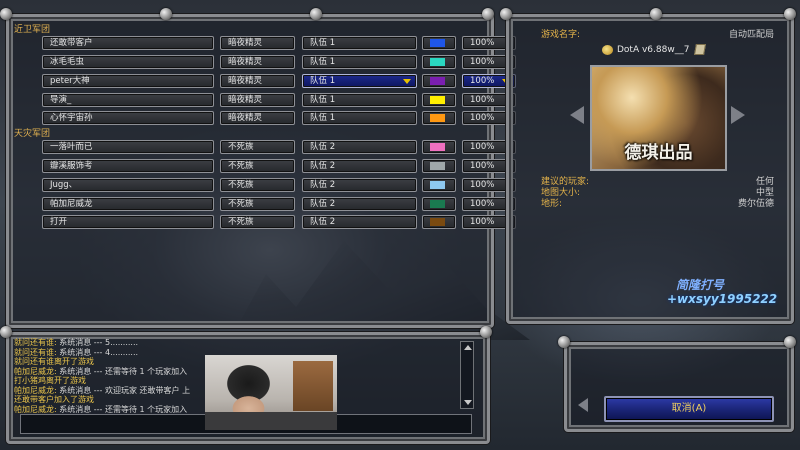 The height and width of the screenshot is (450, 800). Describe the element at coordinates (32, 134) in the screenshot. I see `team-label-scourge: 天灾军团` at that location.